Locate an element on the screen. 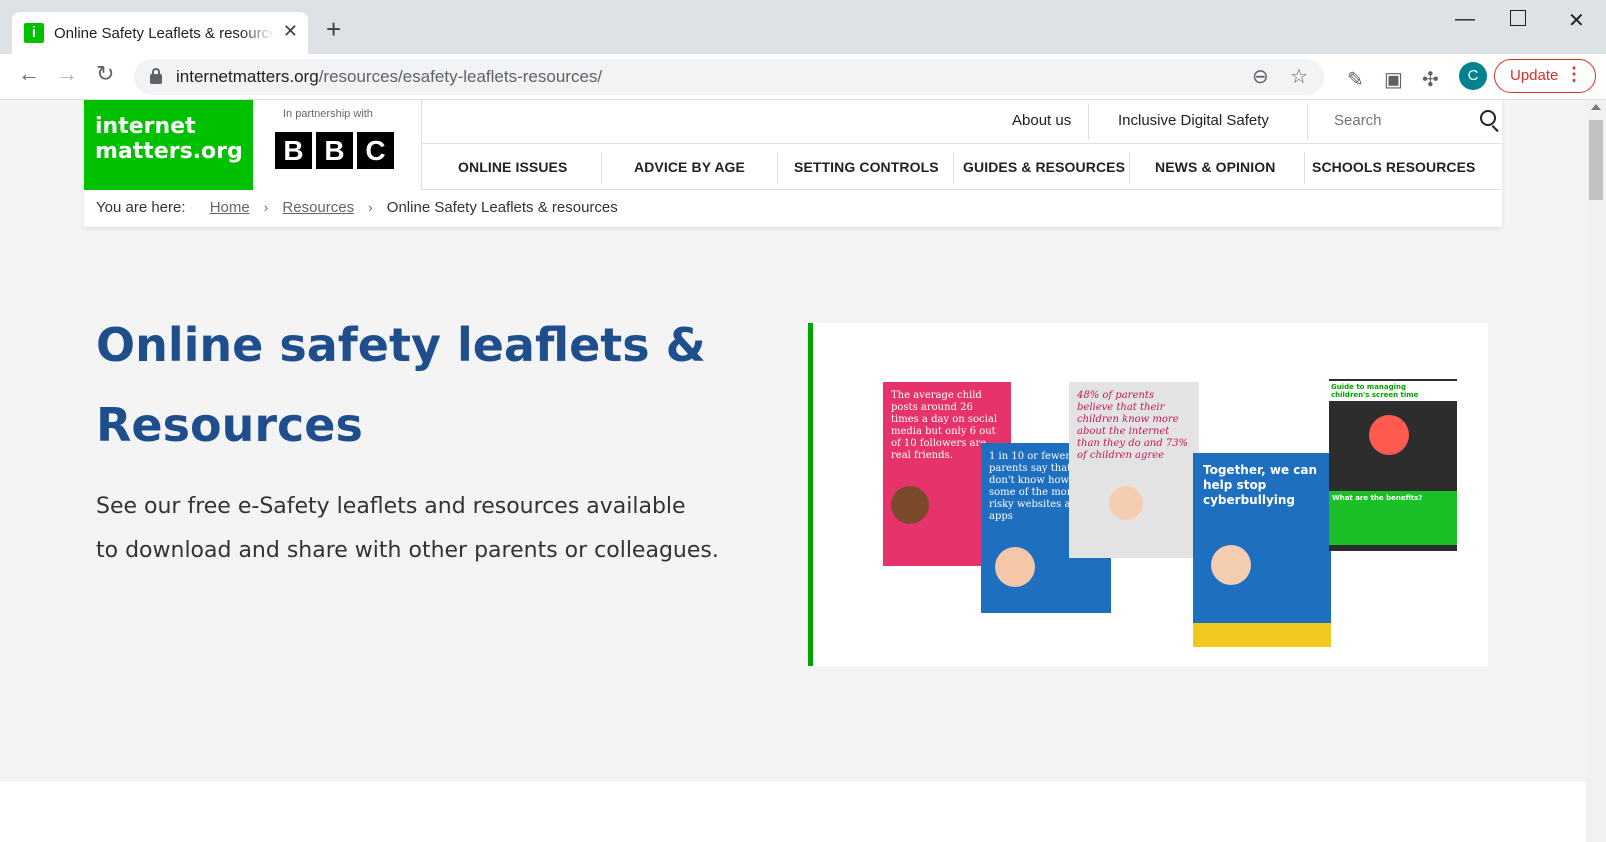 The width and height of the screenshot is (1606, 842). site-logo: internet matters.org is located at coordinates (168, 145).